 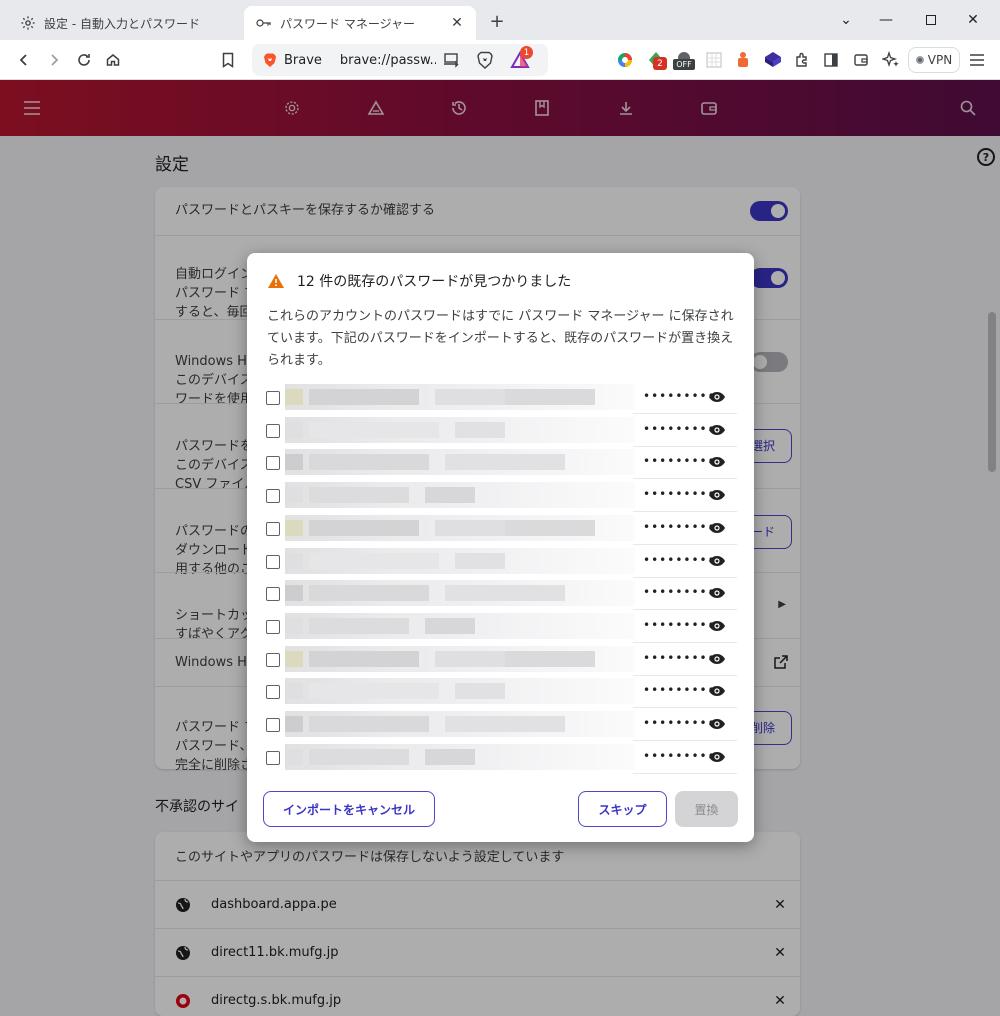 I want to click on home-icon, so click(x=113, y=60).